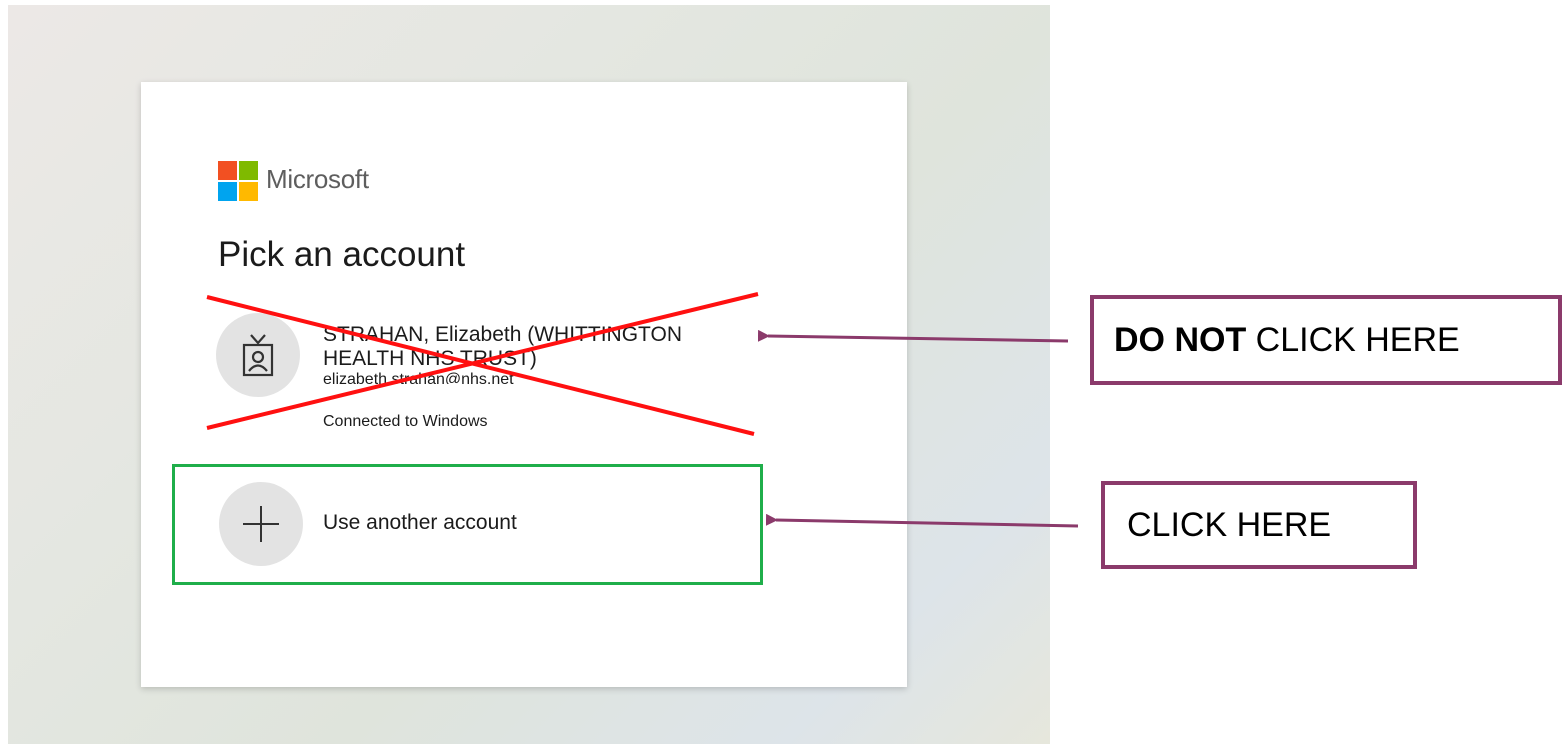  I want to click on do-not-click-text: CLICK HERE, so click(1353, 339).